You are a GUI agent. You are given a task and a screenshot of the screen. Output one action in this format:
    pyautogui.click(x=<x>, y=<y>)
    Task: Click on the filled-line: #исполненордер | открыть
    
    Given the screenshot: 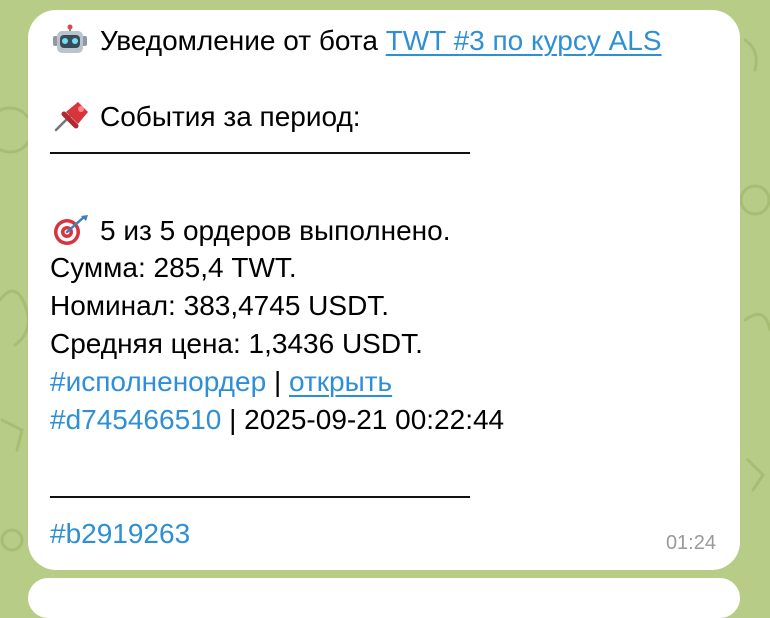 What is the action you would take?
    pyautogui.click(x=221, y=382)
    